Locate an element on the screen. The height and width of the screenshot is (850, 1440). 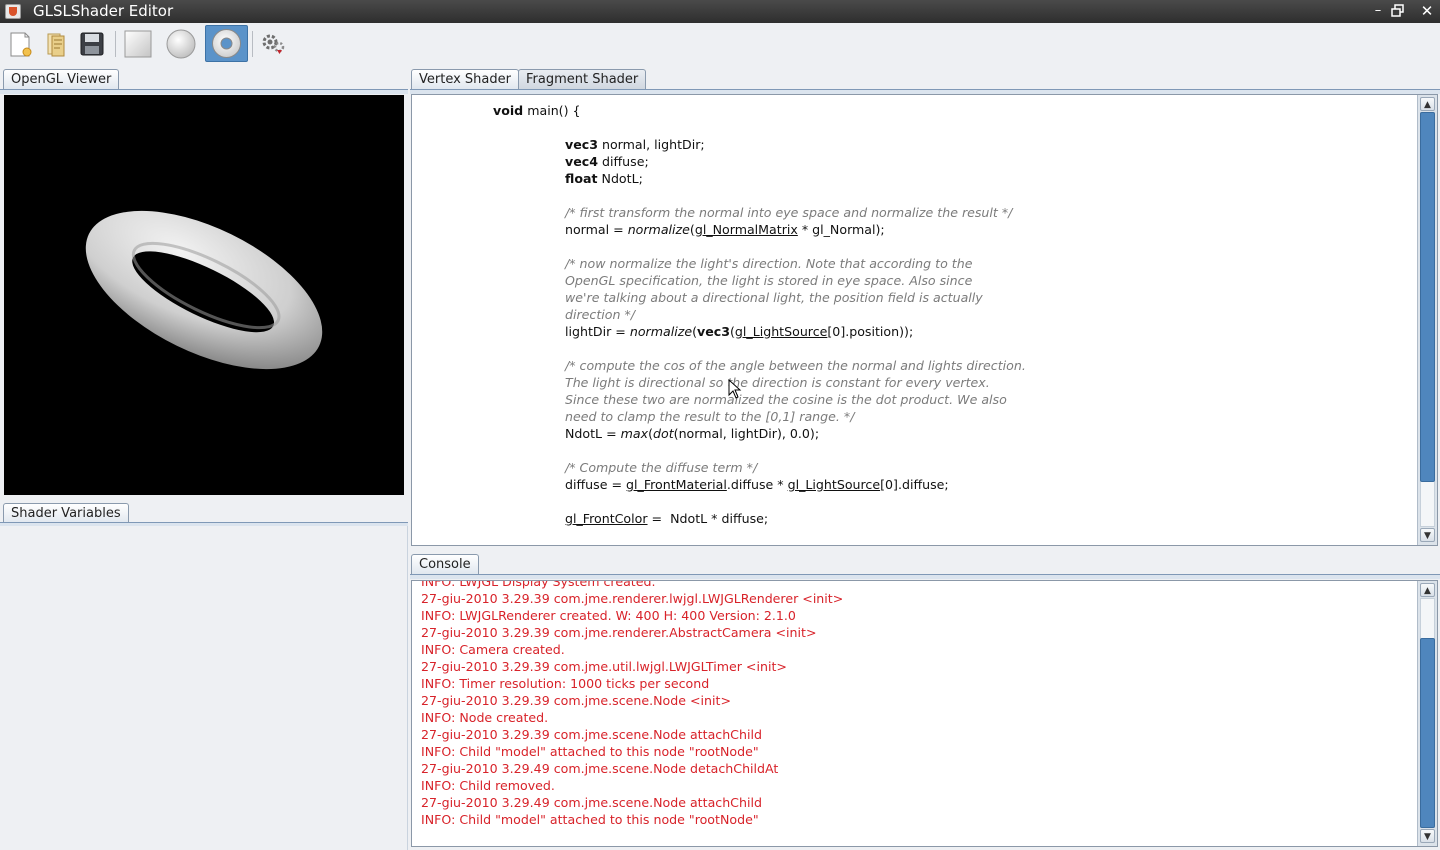
code-token: float is located at coordinates (581, 178).